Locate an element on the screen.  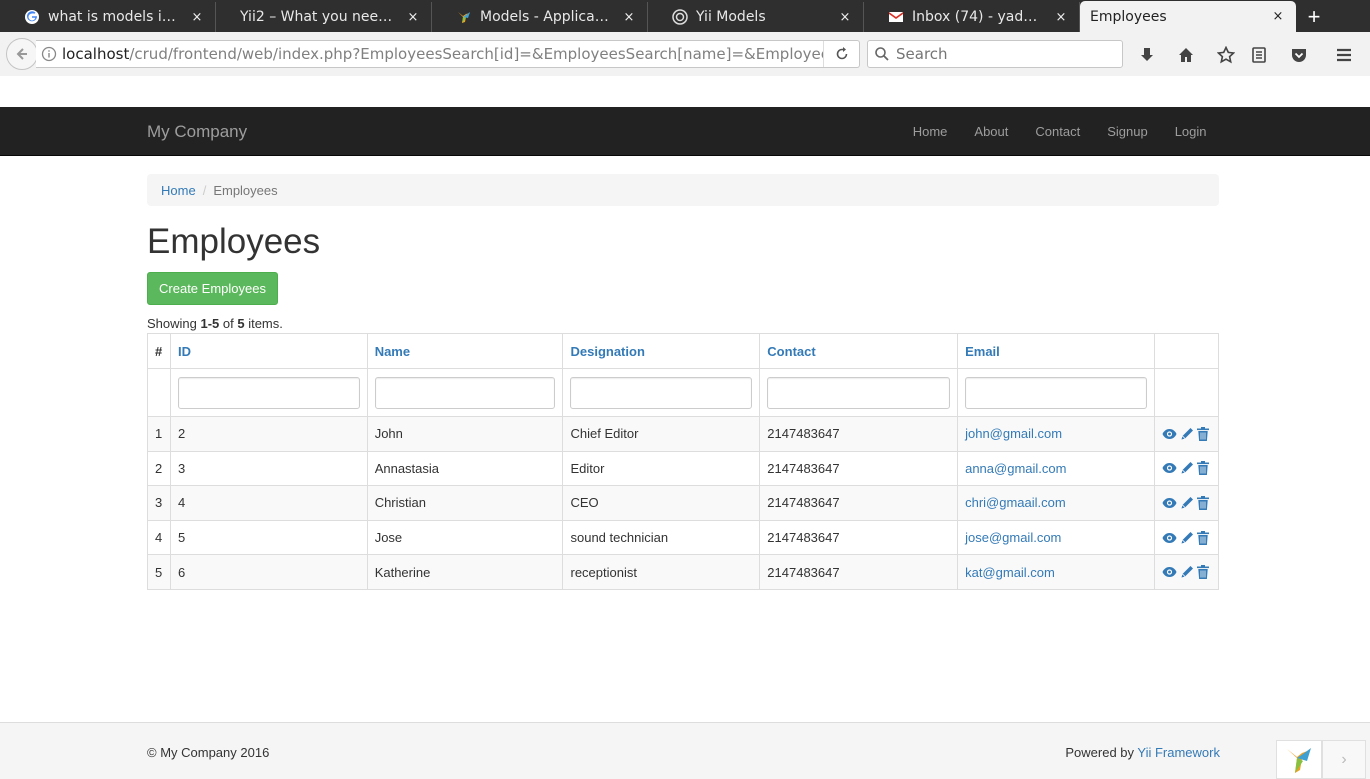
filter-id-input is located at coordinates (268, 392).